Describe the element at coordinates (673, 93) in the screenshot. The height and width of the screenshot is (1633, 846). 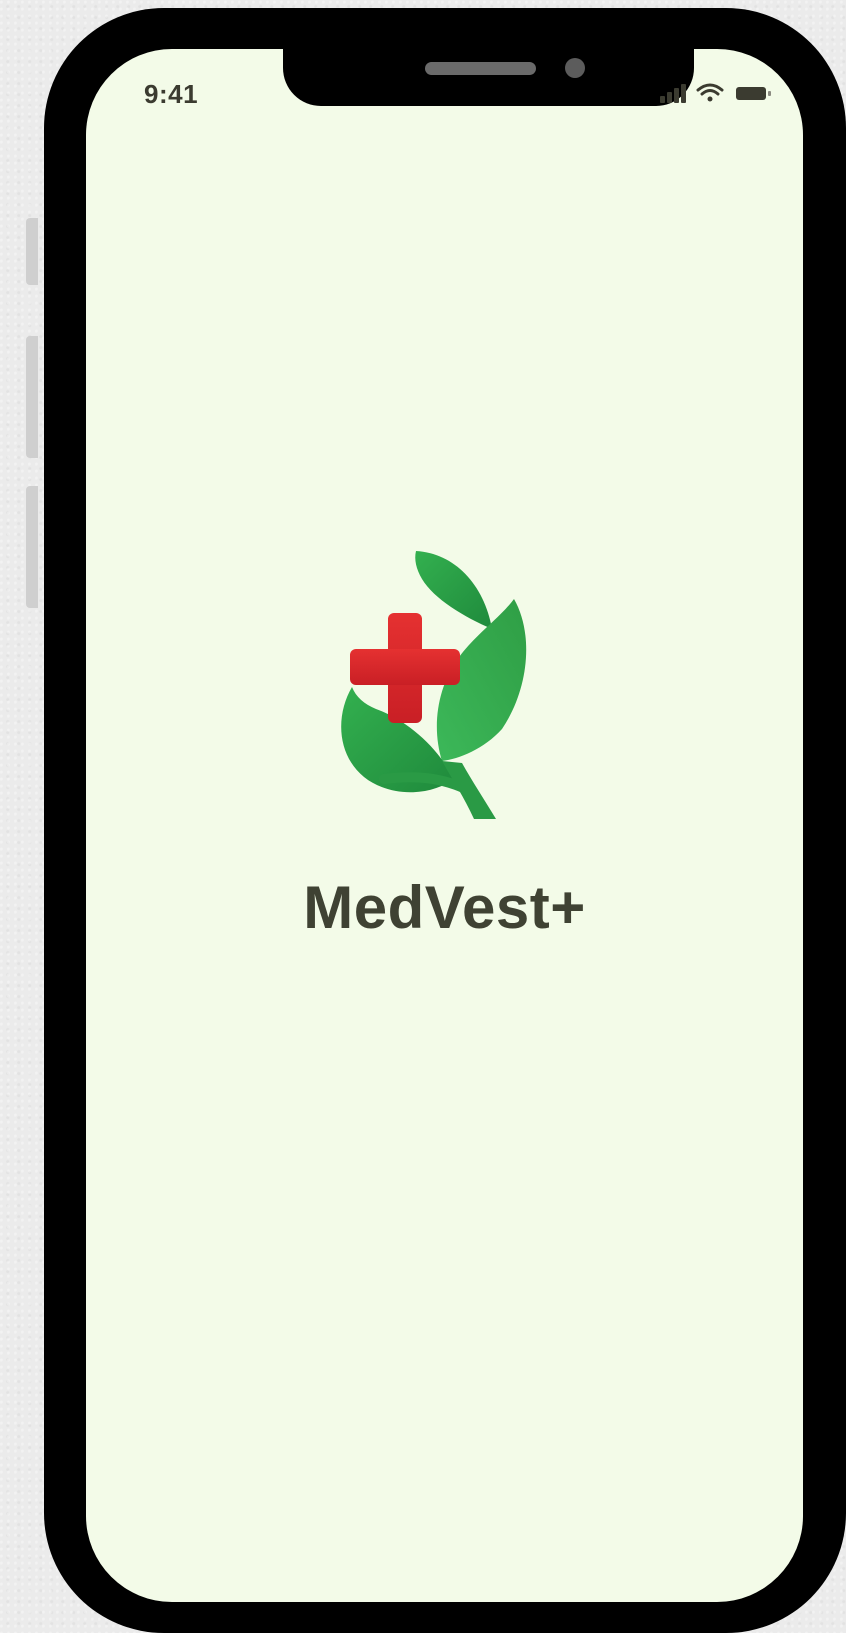
I see `signal-icon` at that location.